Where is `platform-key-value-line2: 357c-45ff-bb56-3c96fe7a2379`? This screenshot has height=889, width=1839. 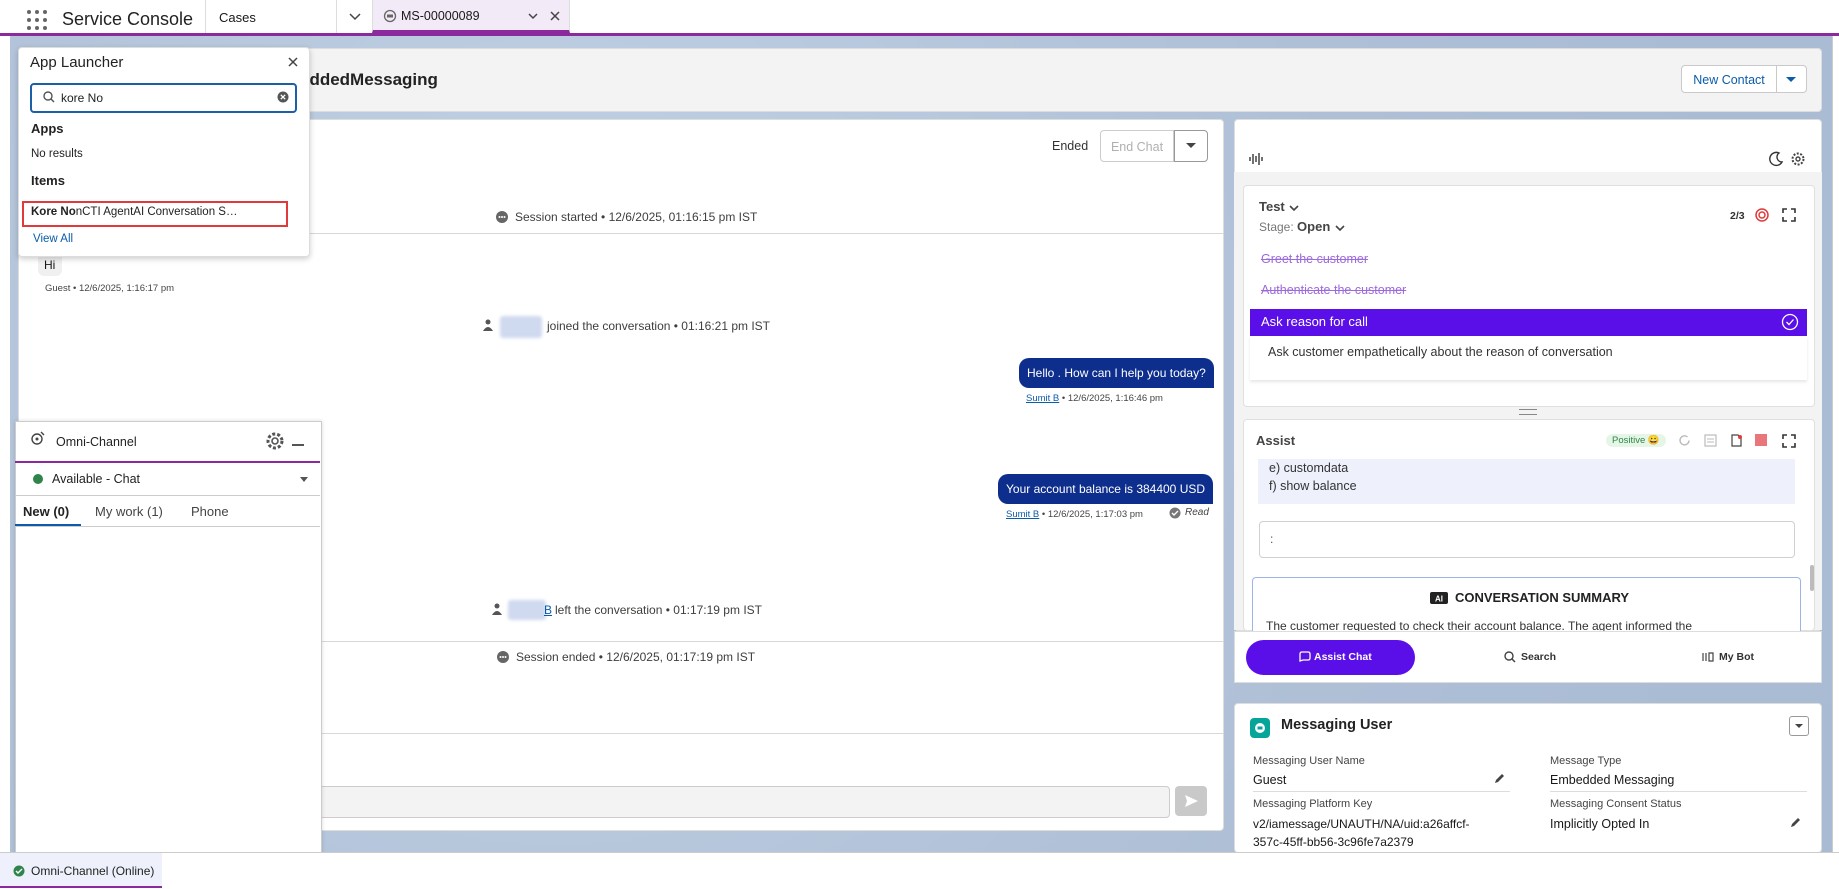
platform-key-value-line2: 357c-45ff-bb56-3c96fe7a2379 is located at coordinates (1333, 842).